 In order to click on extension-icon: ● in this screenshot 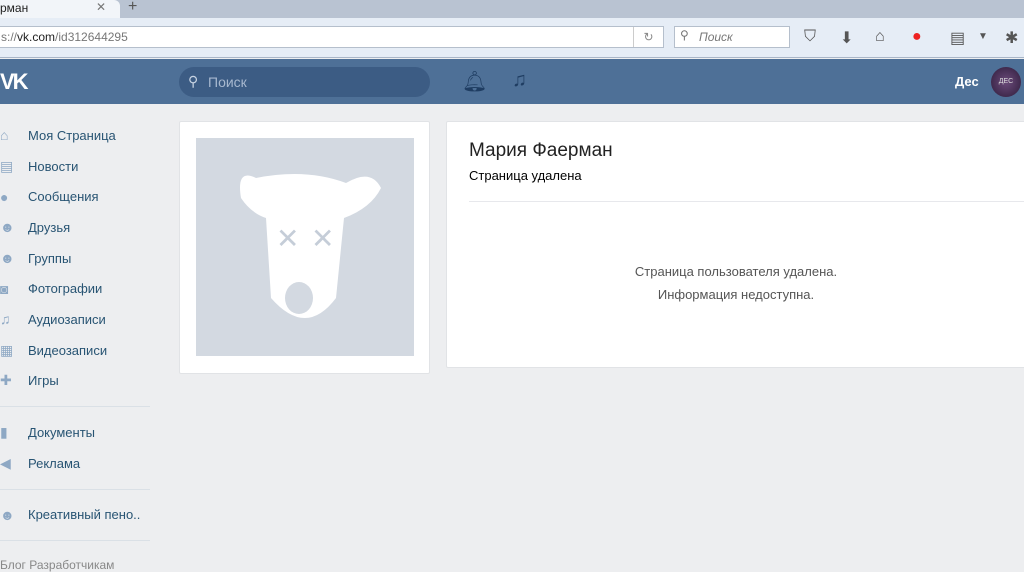, I will do `click(917, 37)`.